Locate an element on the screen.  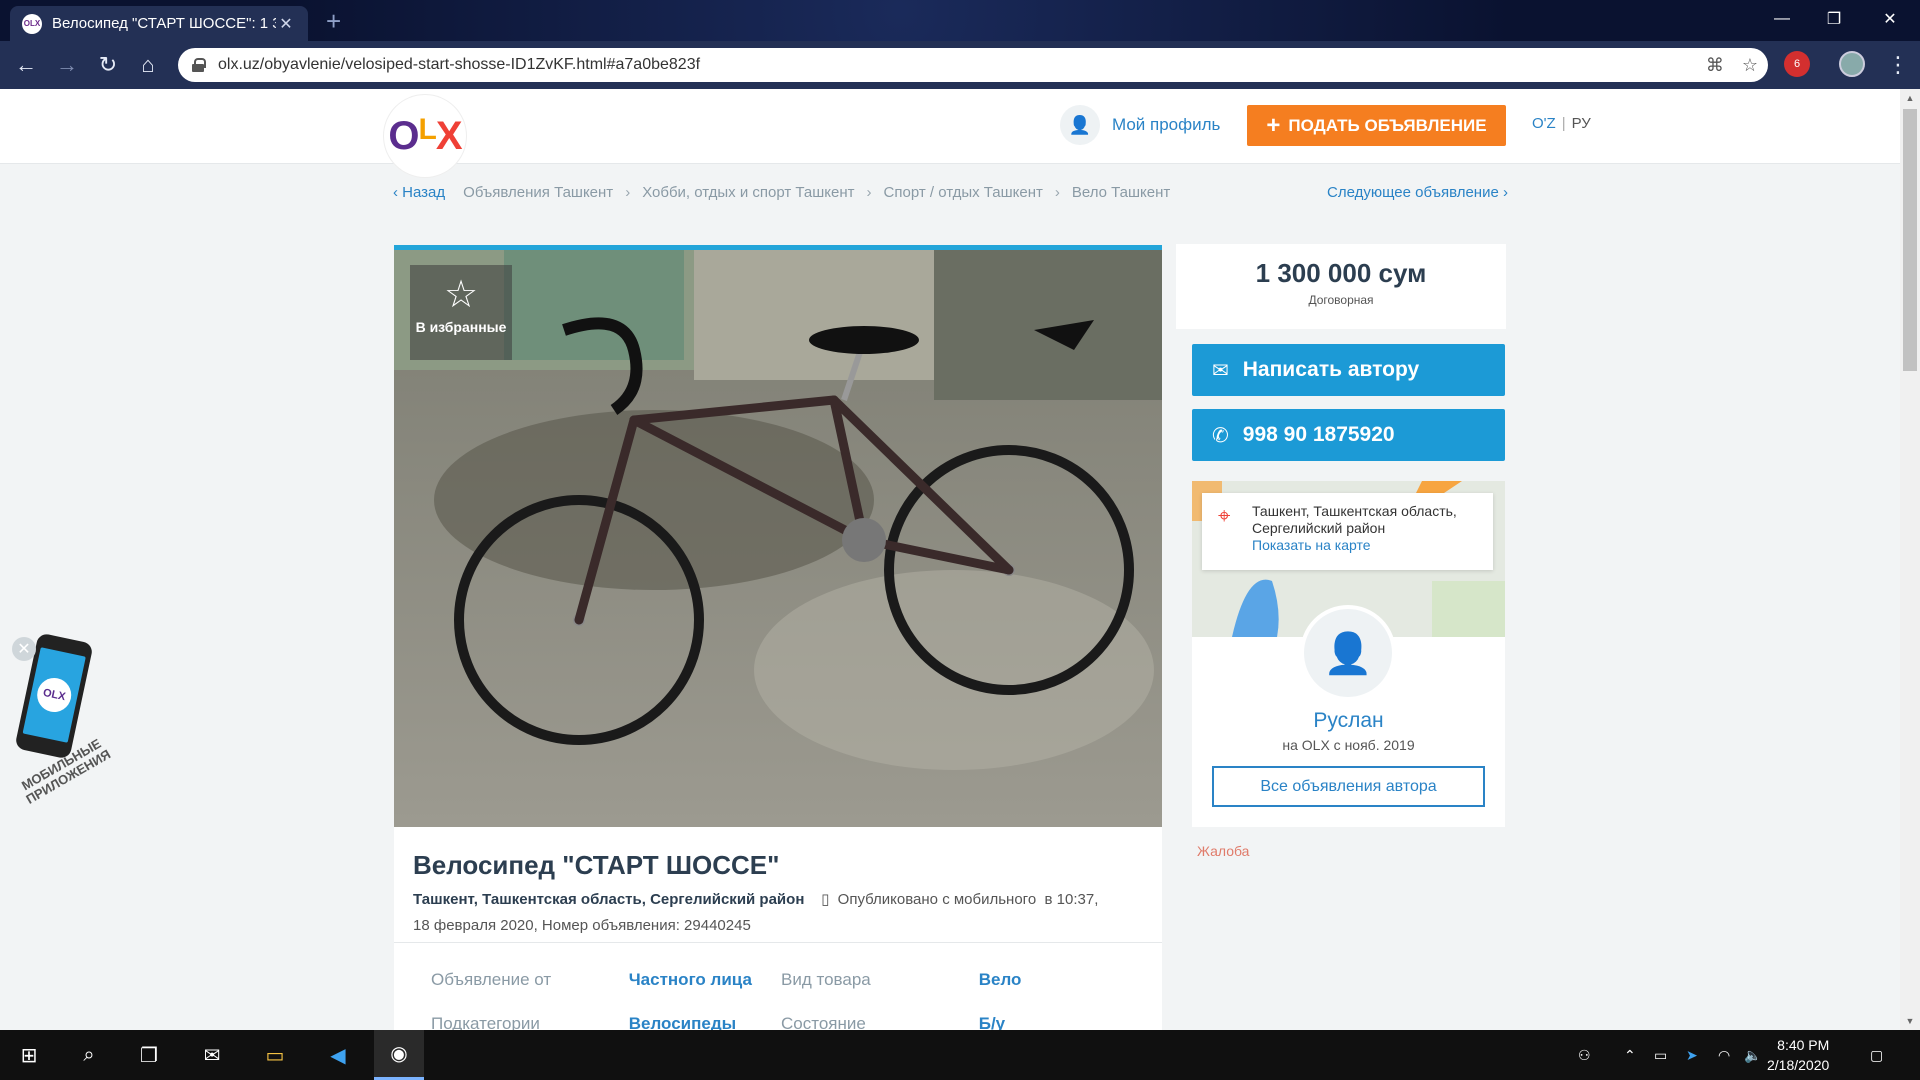
complaint-link: Жалоба is located at coordinates (1223, 851).